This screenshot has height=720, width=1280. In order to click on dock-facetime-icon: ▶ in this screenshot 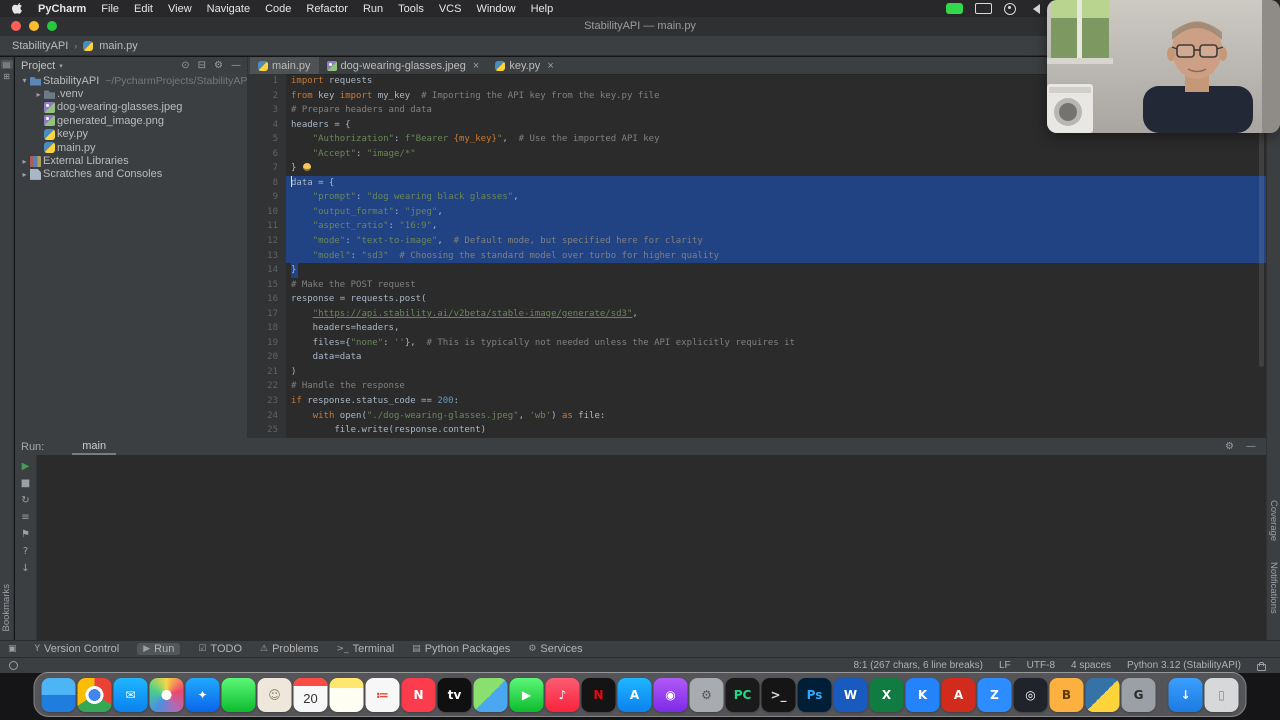, I will do `click(526, 694)`.